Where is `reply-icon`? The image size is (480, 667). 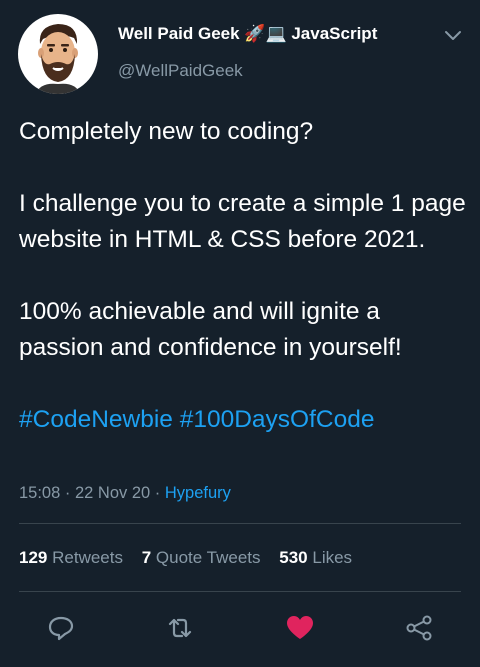 reply-icon is located at coordinates (61, 628).